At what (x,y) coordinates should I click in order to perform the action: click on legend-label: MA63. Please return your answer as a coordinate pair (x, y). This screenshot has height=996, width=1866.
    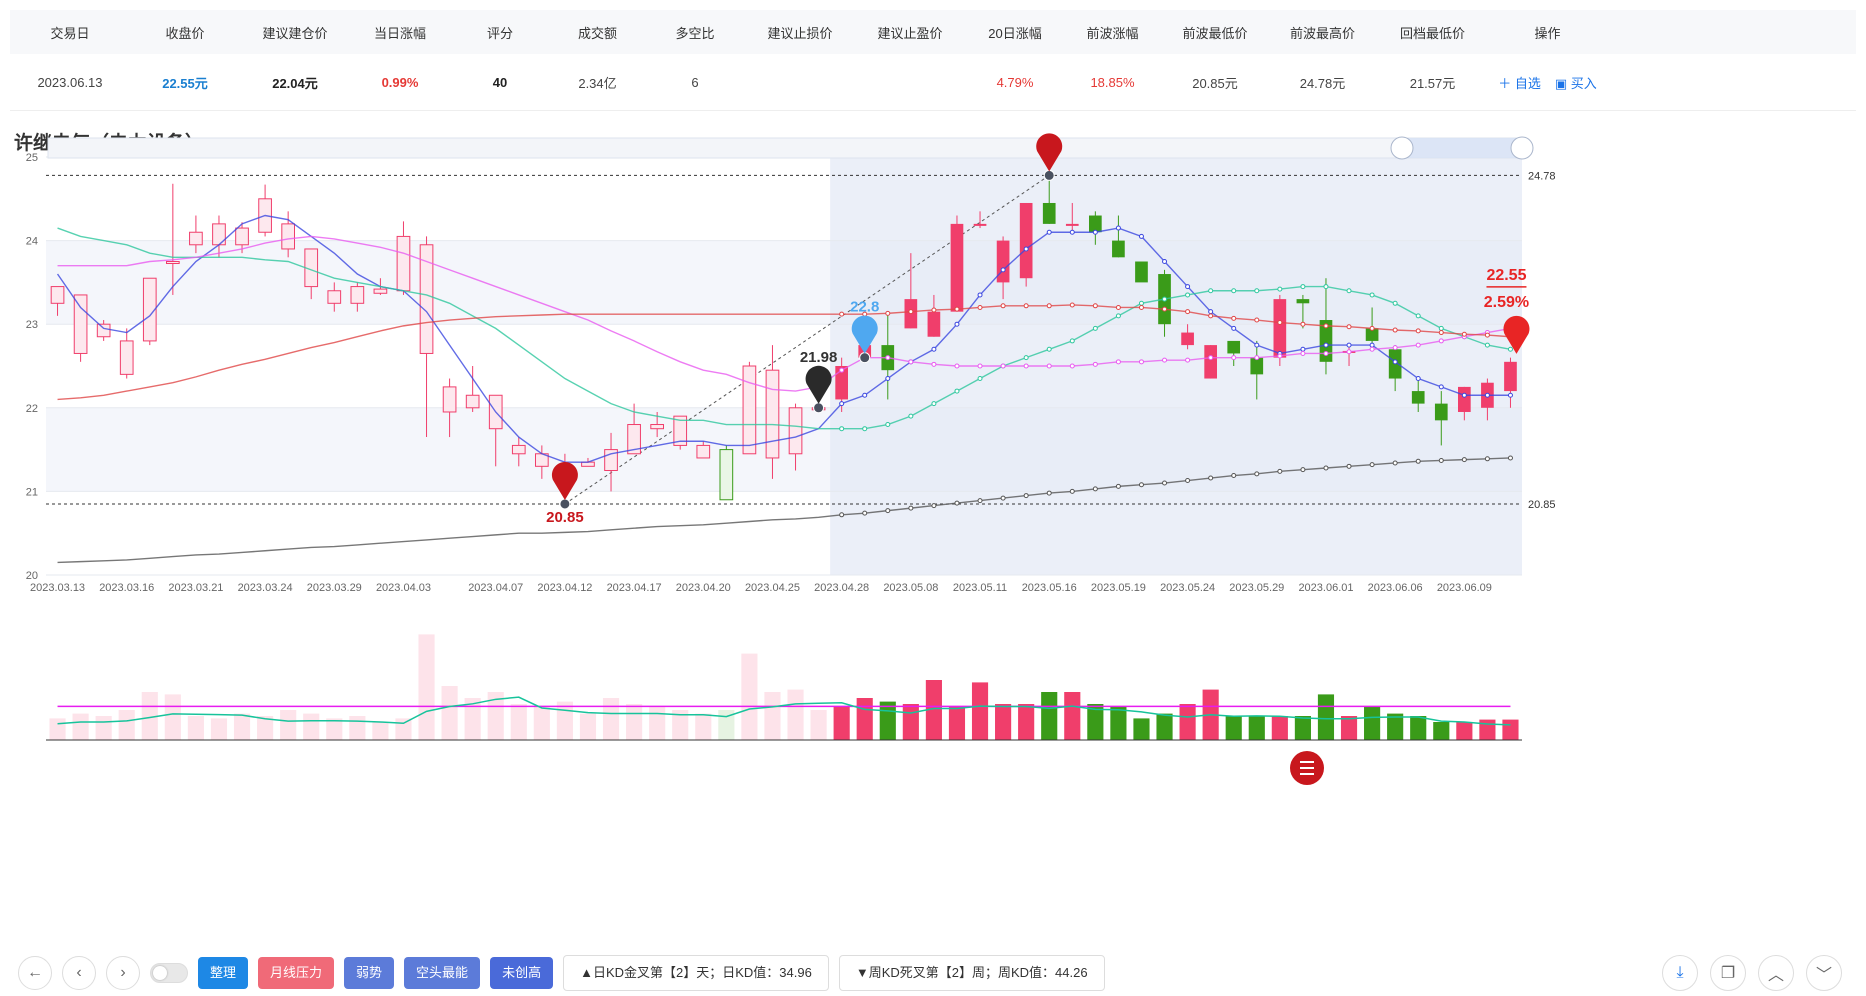
    Looking at the image, I should click on (864, 130).